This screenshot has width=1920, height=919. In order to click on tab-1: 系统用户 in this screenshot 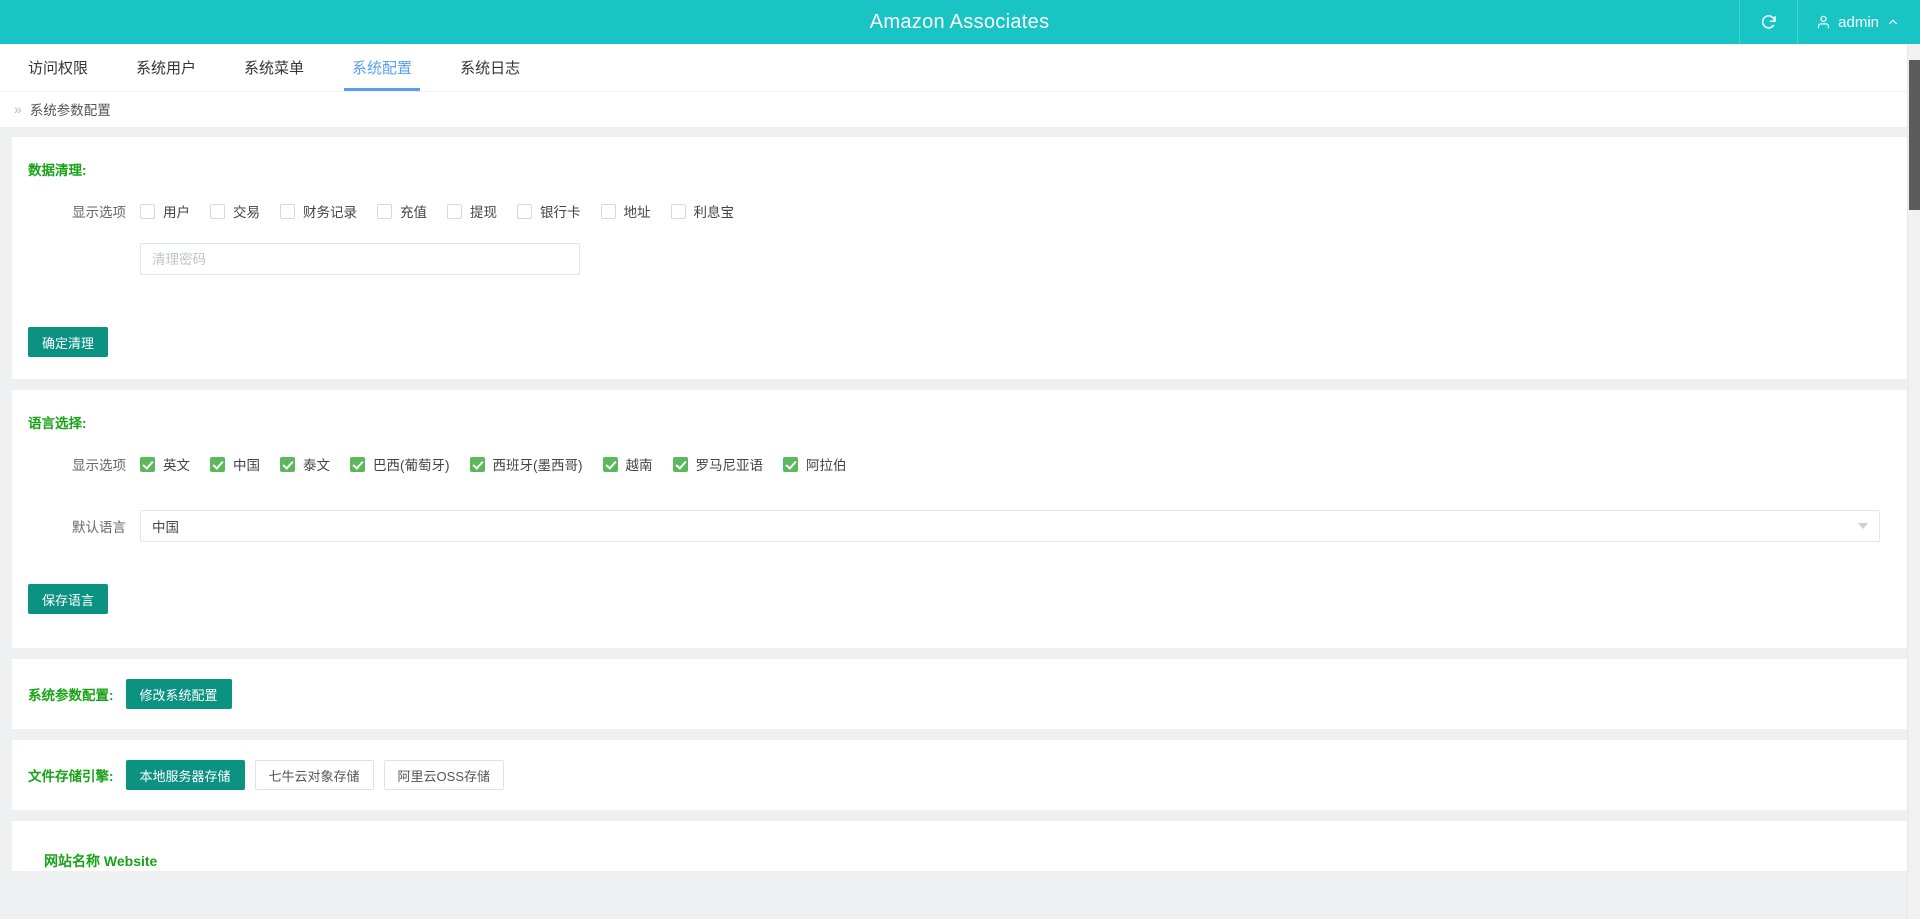, I will do `click(166, 67)`.